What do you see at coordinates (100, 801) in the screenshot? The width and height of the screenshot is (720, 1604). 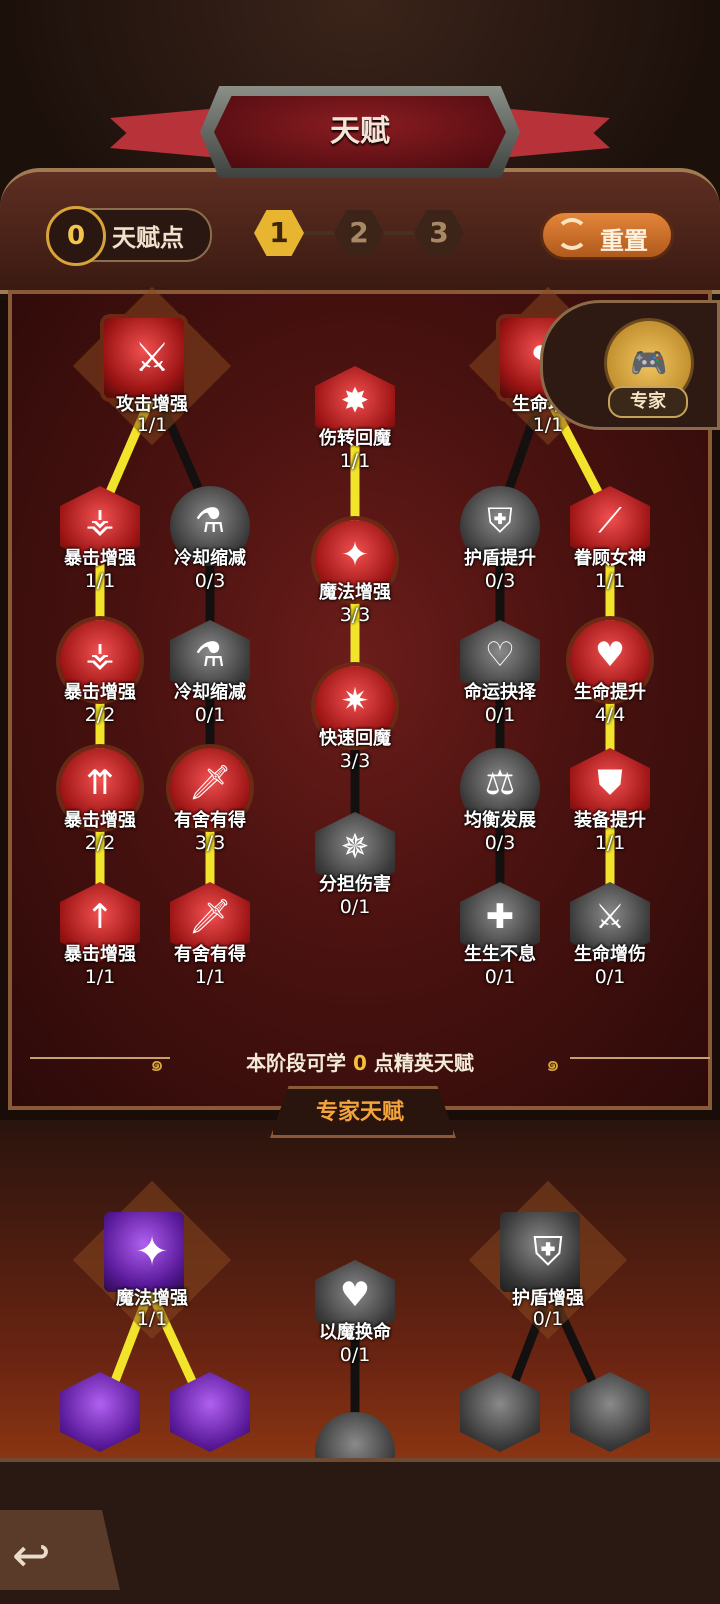 I see `talent-node-crit-boost-3: ⇈ 暴击增强 2/2` at bounding box center [100, 801].